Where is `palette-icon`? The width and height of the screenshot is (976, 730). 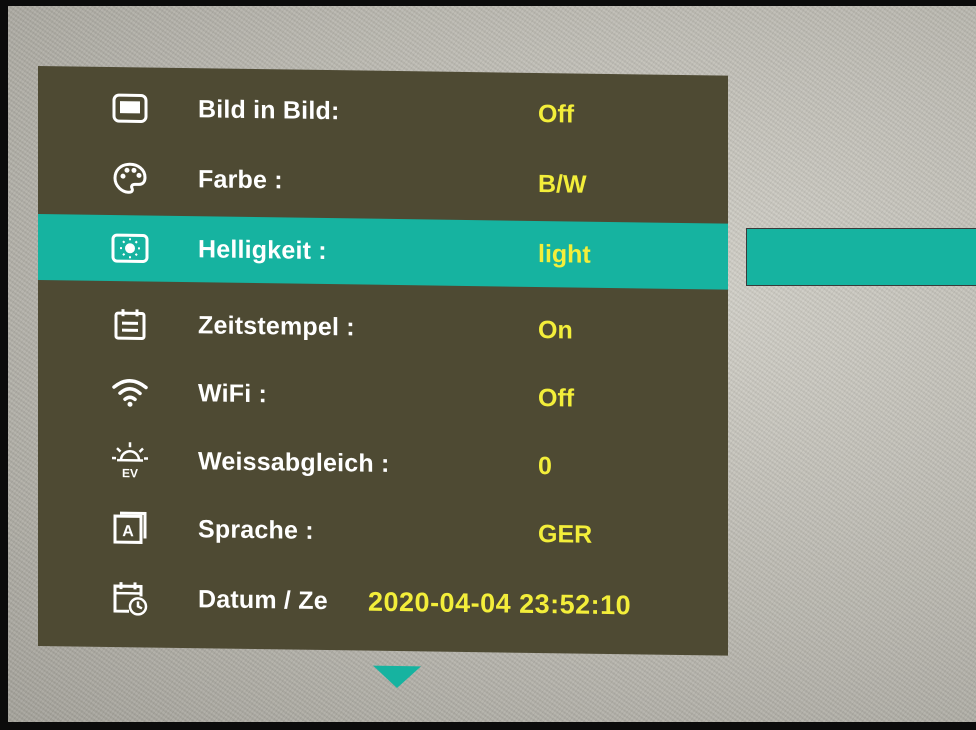 palette-icon is located at coordinates (130, 178).